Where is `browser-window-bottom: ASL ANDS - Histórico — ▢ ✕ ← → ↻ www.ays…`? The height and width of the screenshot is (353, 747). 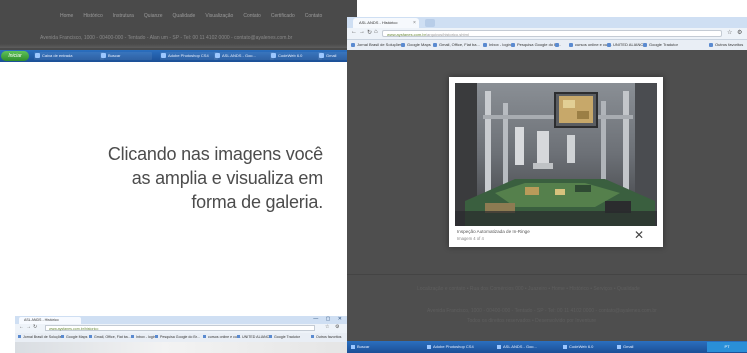 browser-window-bottom: ASL ANDS - Histórico — ▢ ✕ ← → ↻ www.ays… is located at coordinates (181, 334).